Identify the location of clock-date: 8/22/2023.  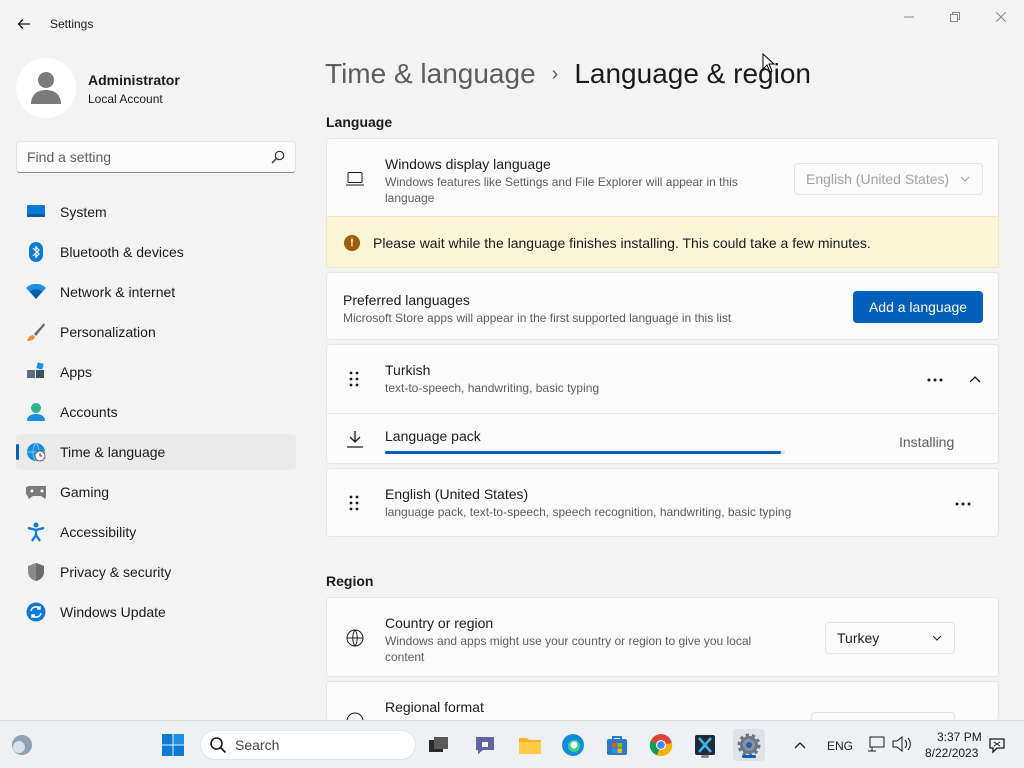
(951, 753).